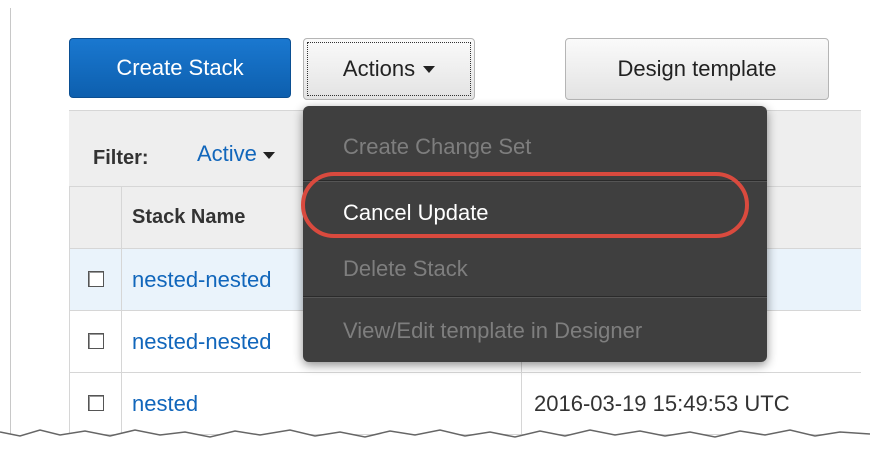 This screenshot has width=870, height=454. I want to click on design-template-button: Design template, so click(697, 69).